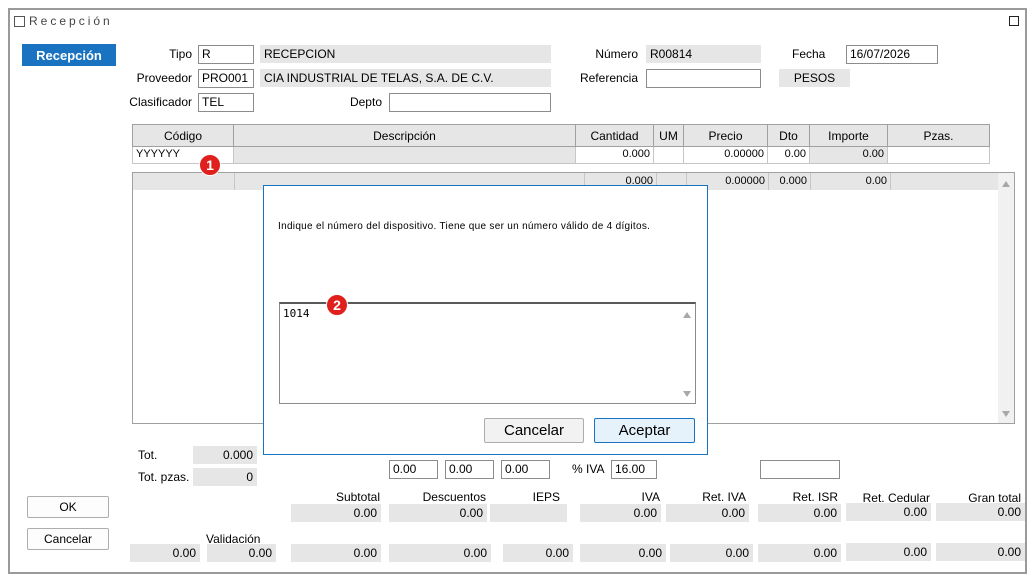  Describe the element at coordinates (357, 497) in the screenshot. I see `subtotal-label: Subtotal` at that location.